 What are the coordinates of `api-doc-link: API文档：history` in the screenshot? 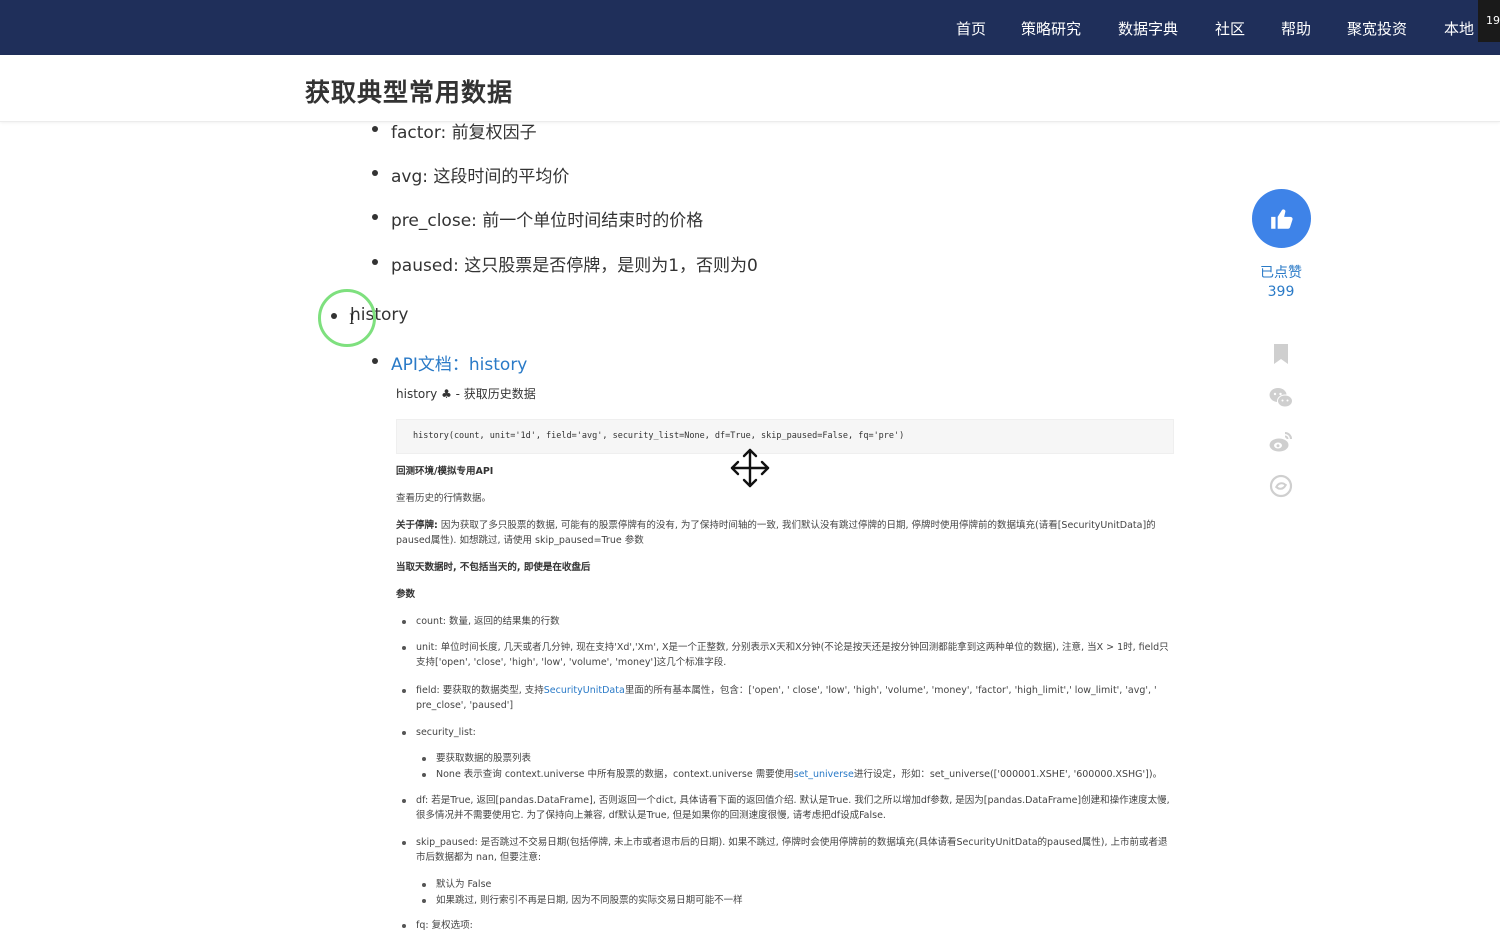 It's located at (449, 362).